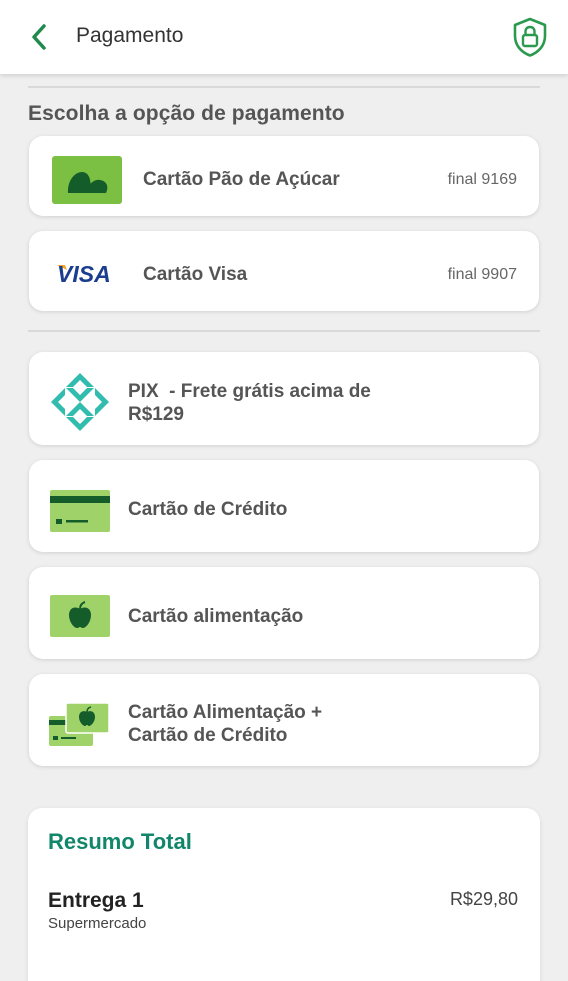  Describe the element at coordinates (216, 616) in the screenshot. I see `option-label: Cartão alimentação` at that location.